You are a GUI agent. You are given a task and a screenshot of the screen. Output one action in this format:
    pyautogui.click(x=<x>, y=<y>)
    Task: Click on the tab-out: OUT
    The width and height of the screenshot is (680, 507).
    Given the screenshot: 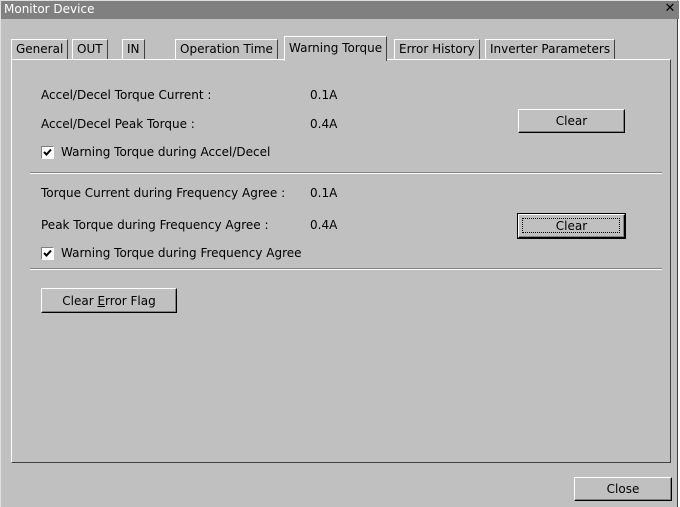 What is the action you would take?
    pyautogui.click(x=90, y=49)
    